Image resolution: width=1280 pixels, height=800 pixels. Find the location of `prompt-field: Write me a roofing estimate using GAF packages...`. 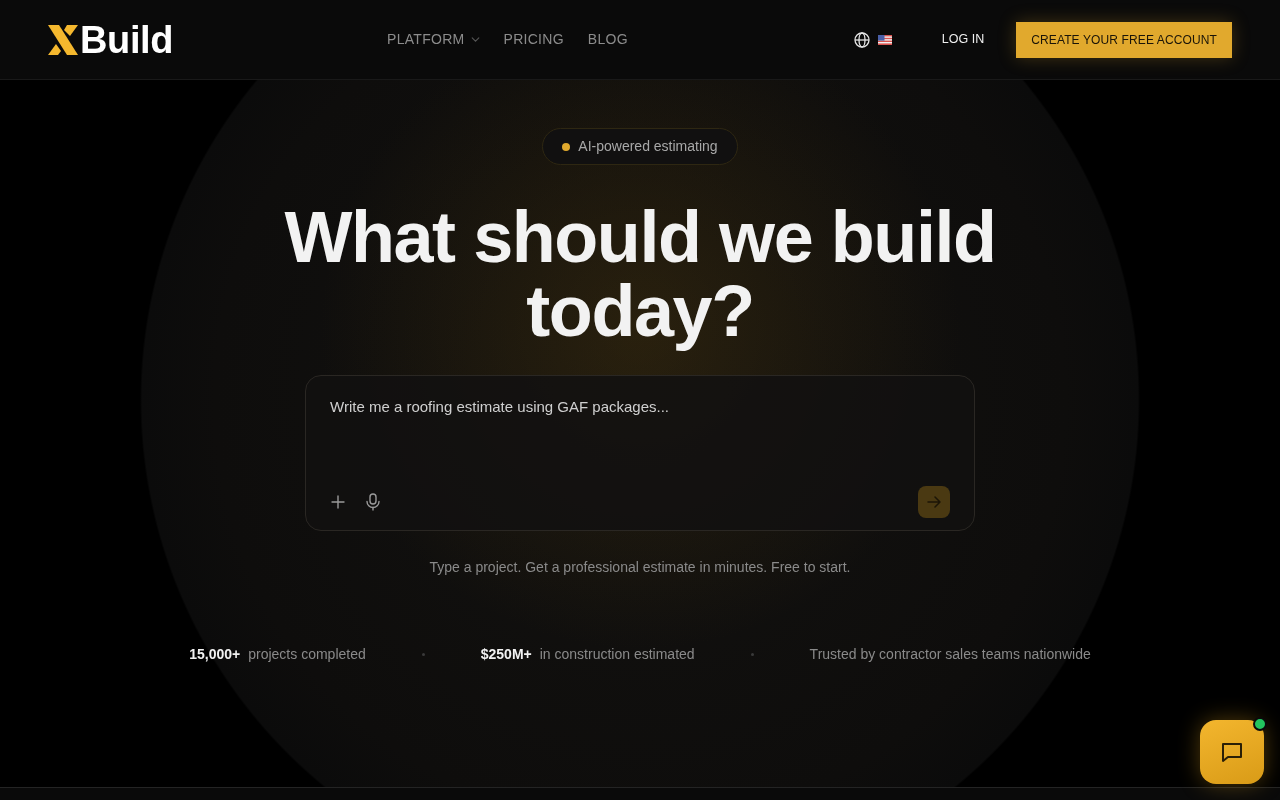

prompt-field: Write me a roofing estimate using GAF packages... is located at coordinates (640, 433).